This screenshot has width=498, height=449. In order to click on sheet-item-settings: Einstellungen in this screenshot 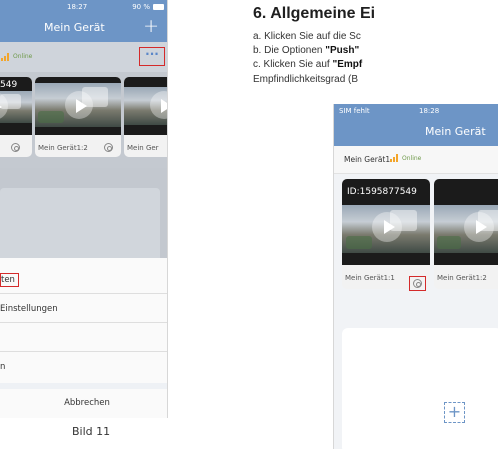, I will do `click(83, 309)`.